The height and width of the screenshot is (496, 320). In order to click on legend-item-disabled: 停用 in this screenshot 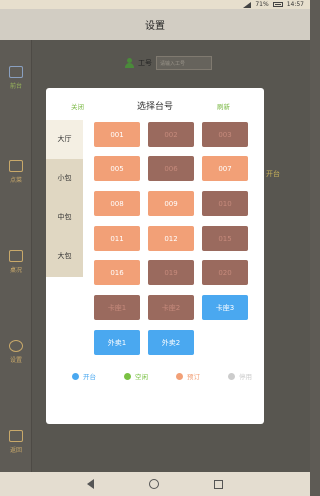, I will do `click(240, 376)`.